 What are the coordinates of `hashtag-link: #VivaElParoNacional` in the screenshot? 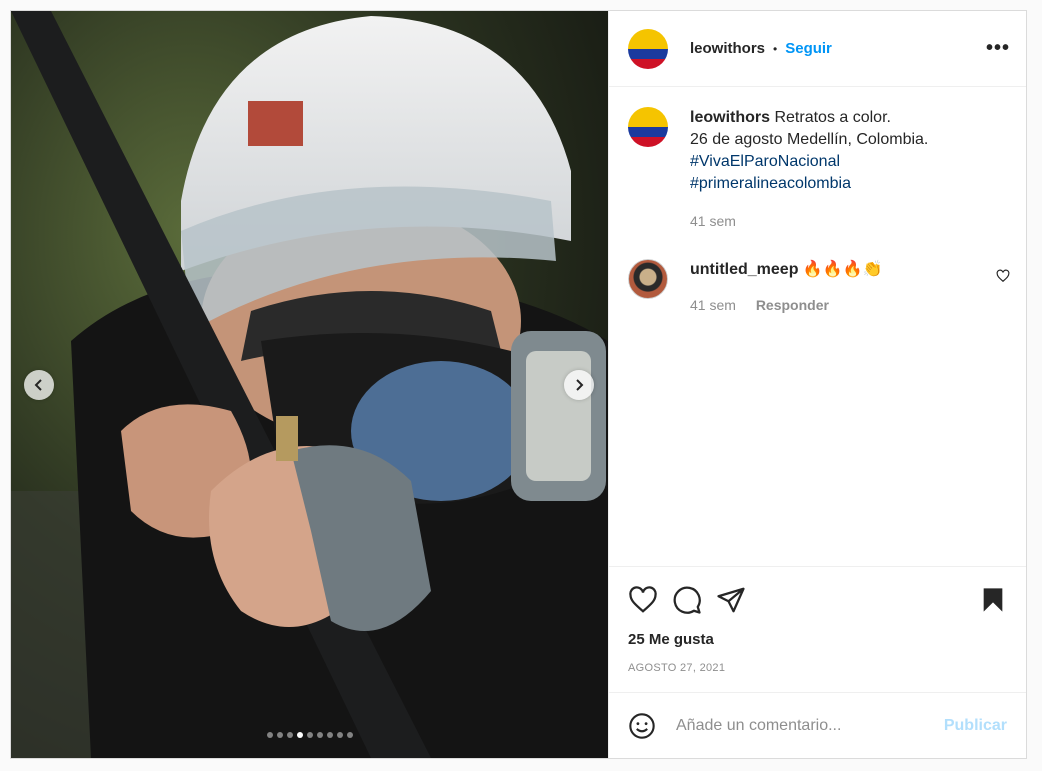 It's located at (809, 162).